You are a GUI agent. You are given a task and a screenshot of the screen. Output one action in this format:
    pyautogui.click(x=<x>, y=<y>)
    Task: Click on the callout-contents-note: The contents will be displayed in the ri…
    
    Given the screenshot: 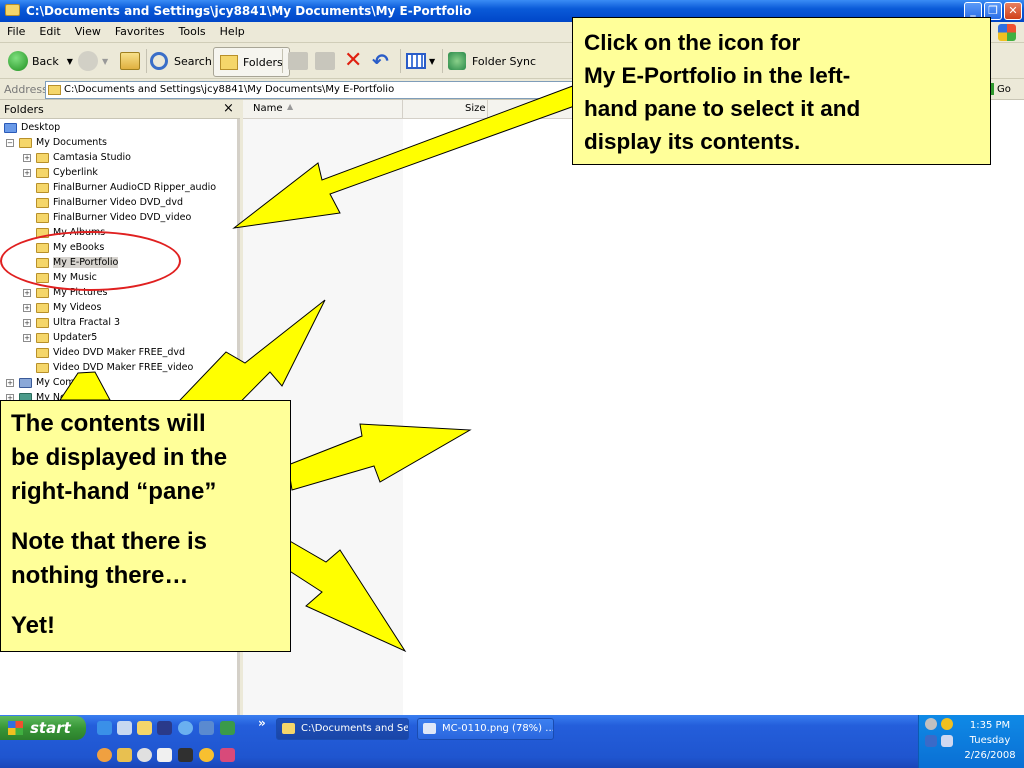 What is the action you would take?
    pyautogui.click(x=145, y=526)
    